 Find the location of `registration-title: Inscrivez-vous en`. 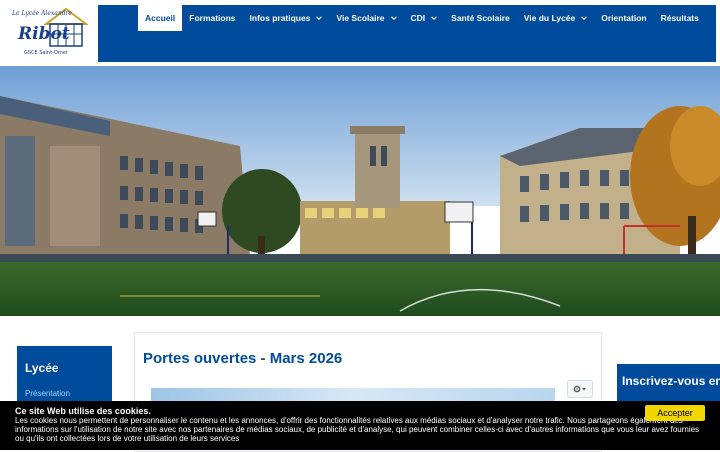

registration-title: Inscrivez-vous en is located at coordinates (671, 381).